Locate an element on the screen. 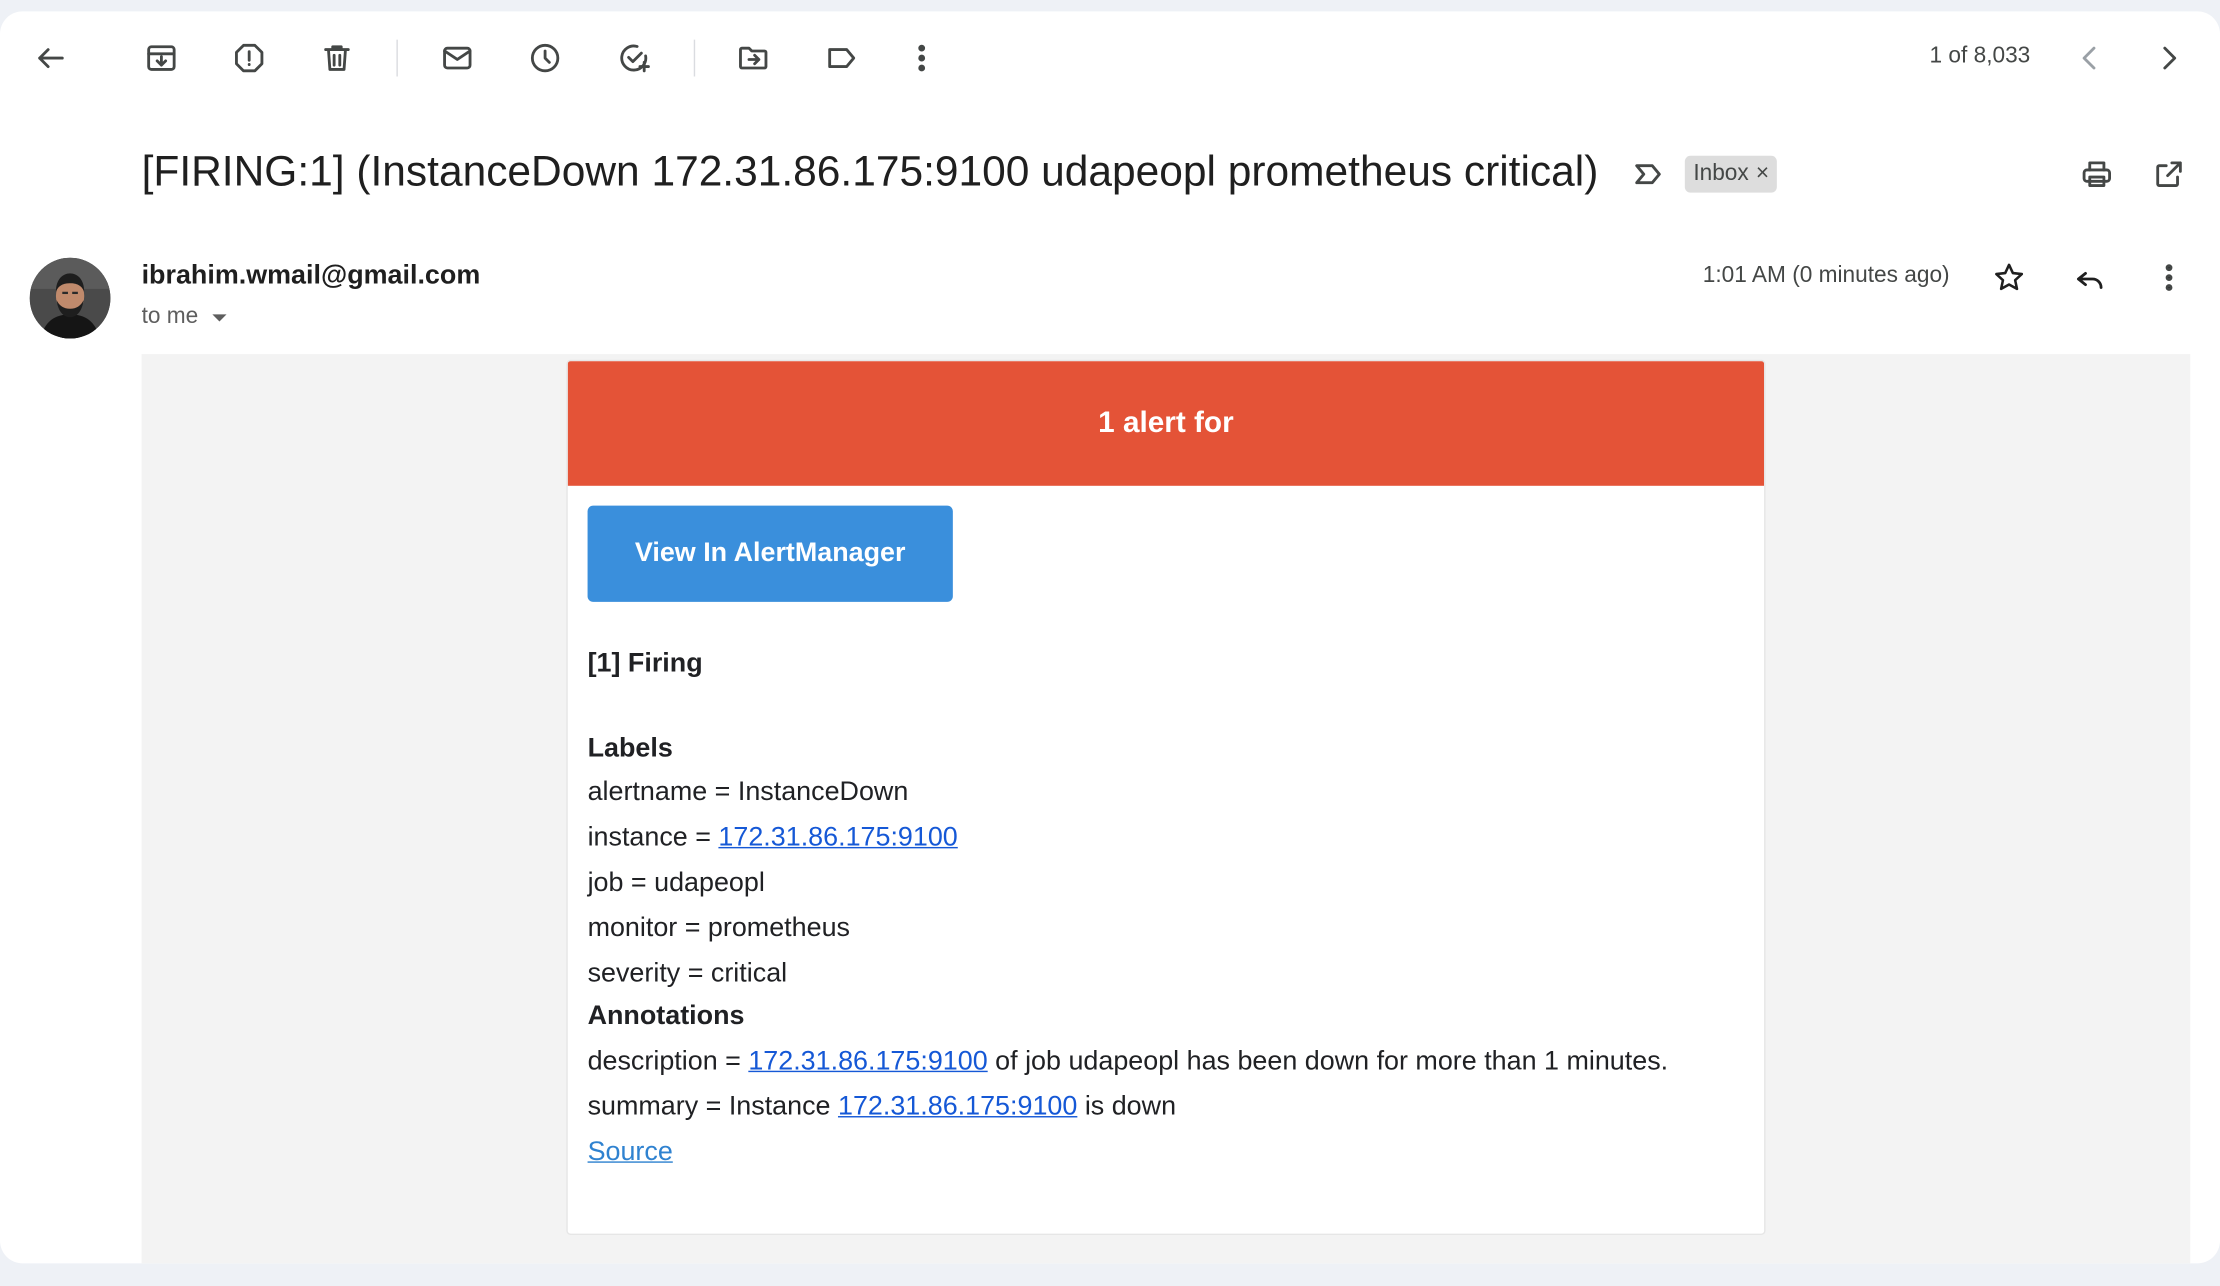 This screenshot has width=2220, height=1286. source-link: Source is located at coordinates (630, 1152).